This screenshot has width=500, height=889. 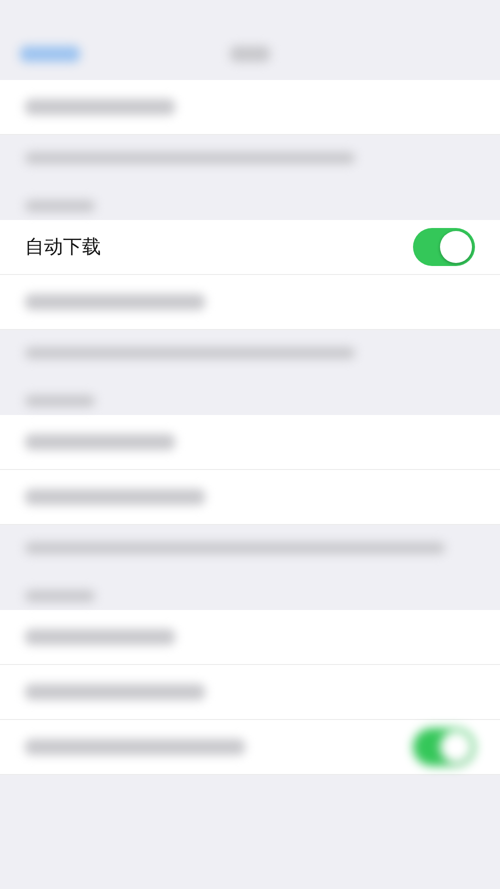 I want to click on row-label: 自动下载, so click(x=63, y=247).